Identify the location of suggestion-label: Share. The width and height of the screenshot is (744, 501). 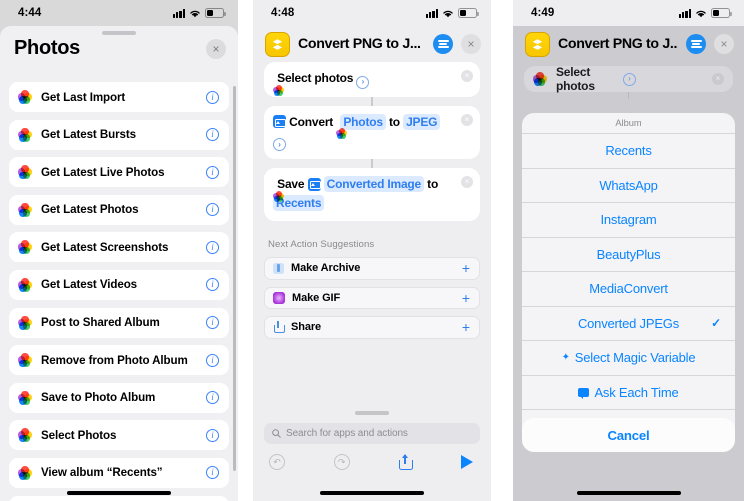
(306, 327).